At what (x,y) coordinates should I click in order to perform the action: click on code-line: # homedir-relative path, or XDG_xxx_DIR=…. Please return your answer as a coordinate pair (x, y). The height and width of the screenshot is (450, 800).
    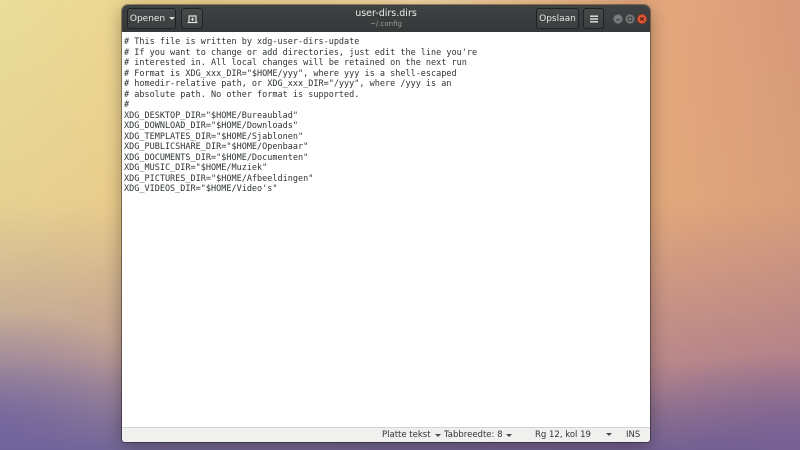
    Looking at the image, I should click on (288, 84).